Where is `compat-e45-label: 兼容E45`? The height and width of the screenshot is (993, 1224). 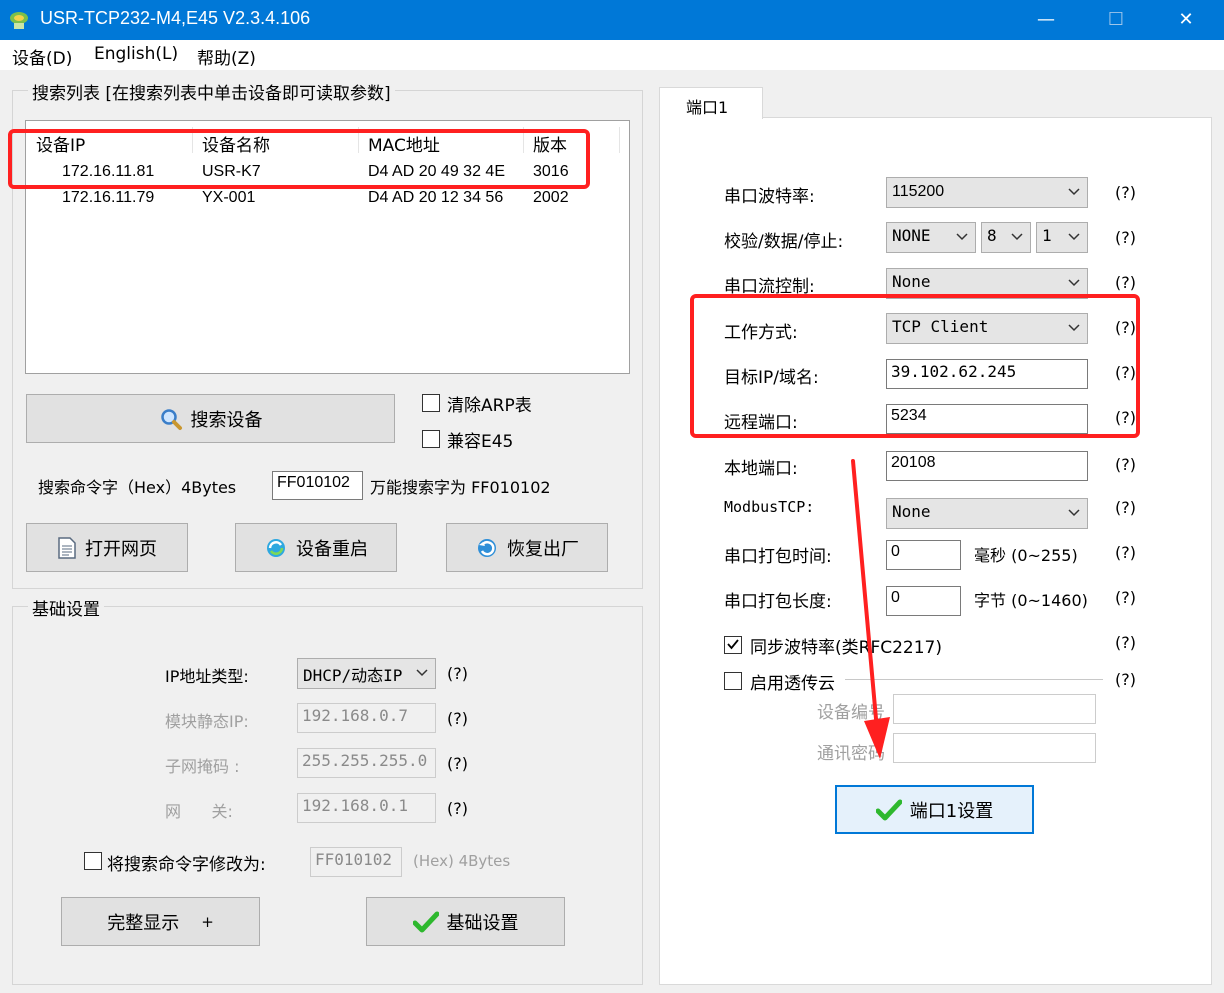
compat-e45-label: 兼容E45 is located at coordinates (480, 442).